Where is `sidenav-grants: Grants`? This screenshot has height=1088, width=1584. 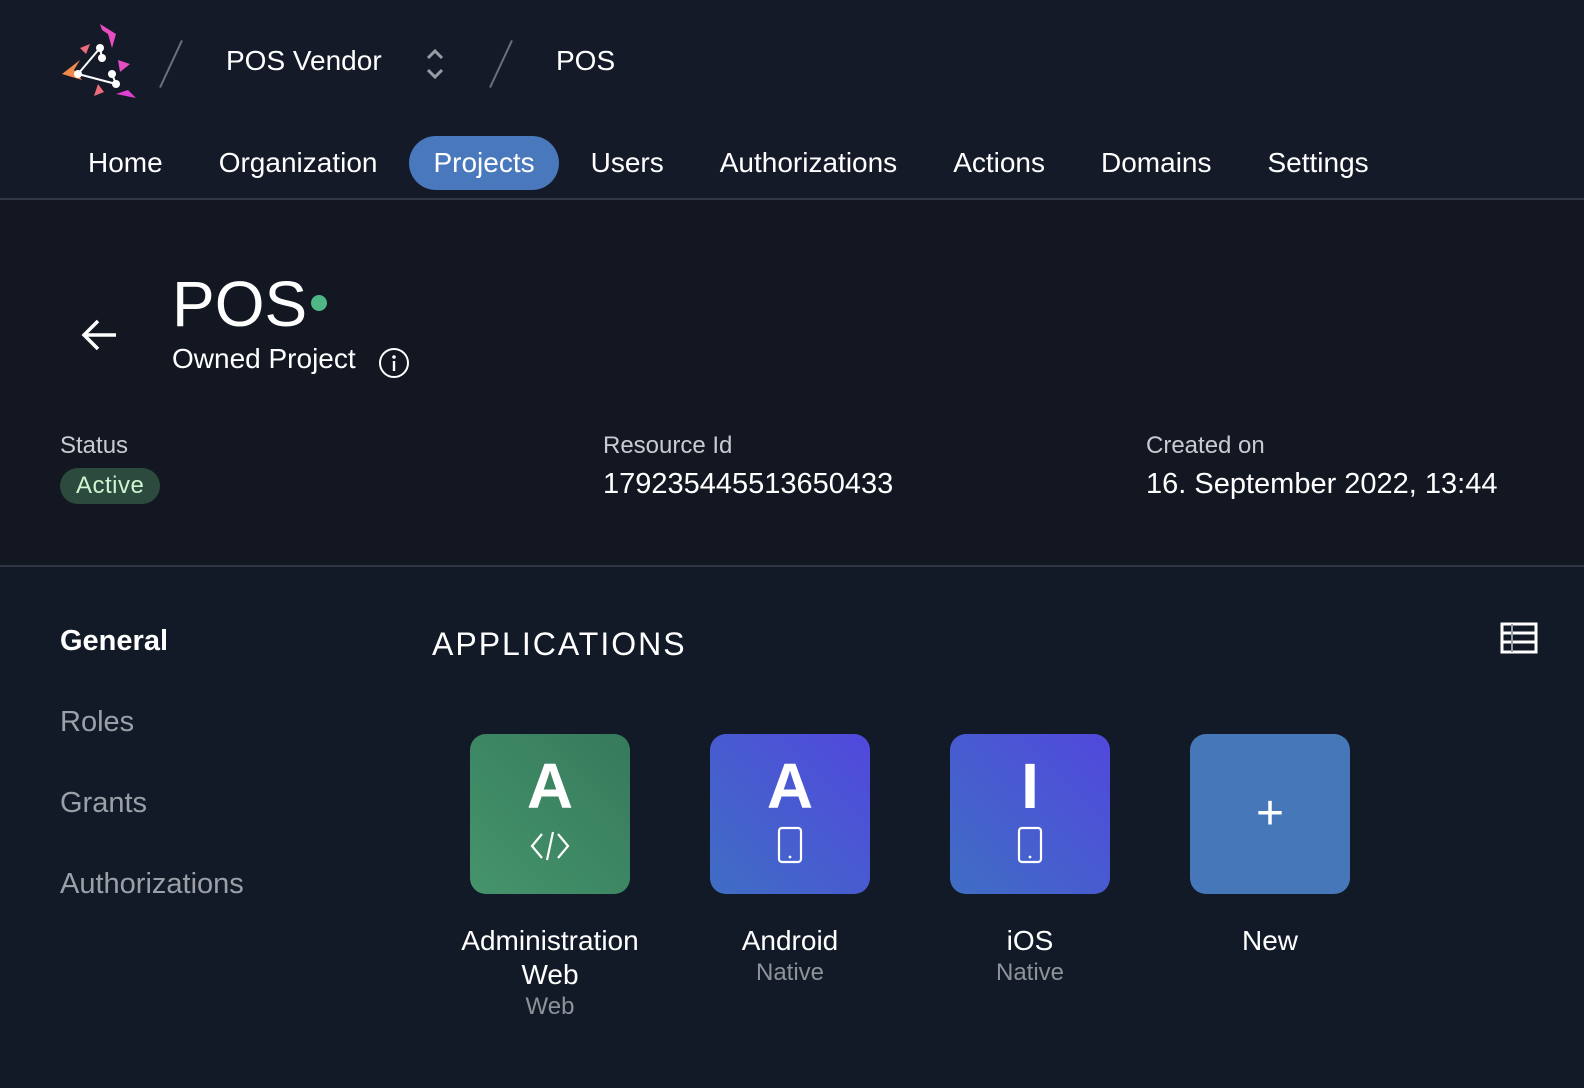 sidenav-grants: Grants is located at coordinates (152, 822).